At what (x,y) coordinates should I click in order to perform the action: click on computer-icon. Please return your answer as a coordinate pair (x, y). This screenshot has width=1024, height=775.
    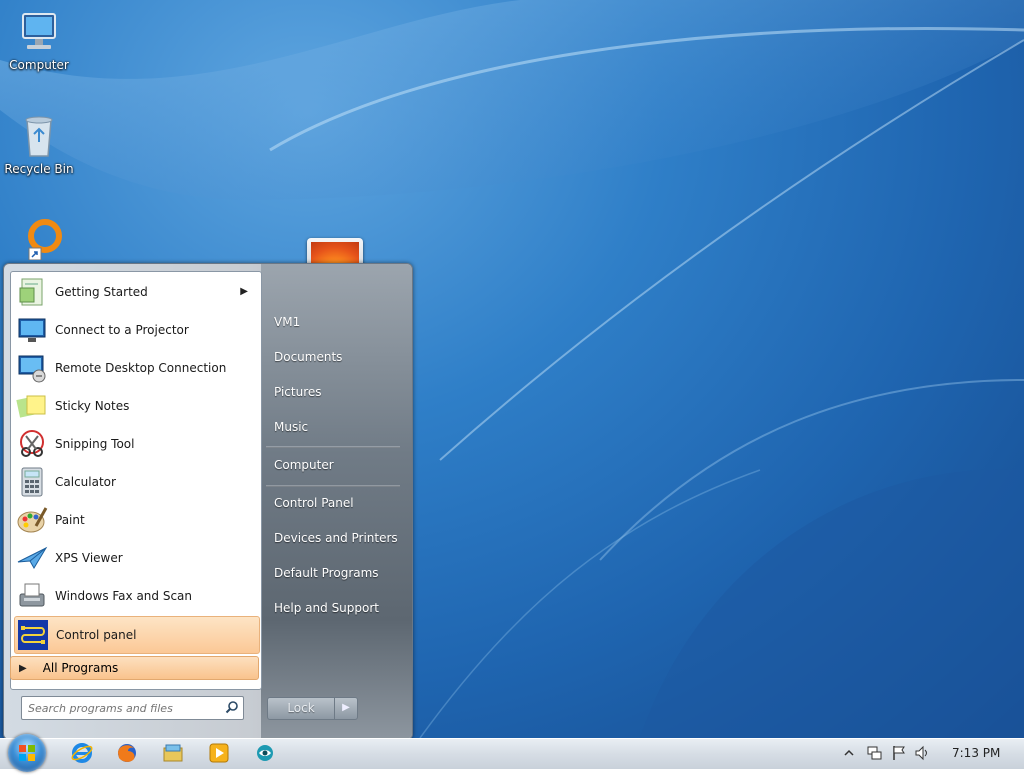
    Looking at the image, I should click on (39, 32).